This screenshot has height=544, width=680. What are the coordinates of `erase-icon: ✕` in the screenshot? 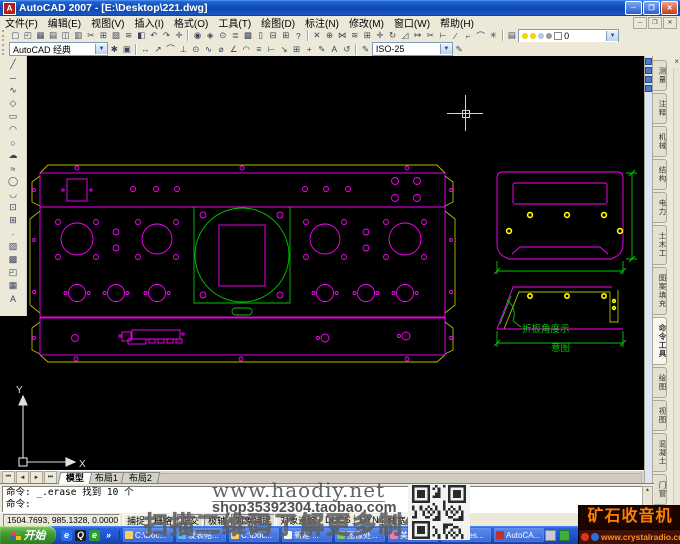 It's located at (317, 36).